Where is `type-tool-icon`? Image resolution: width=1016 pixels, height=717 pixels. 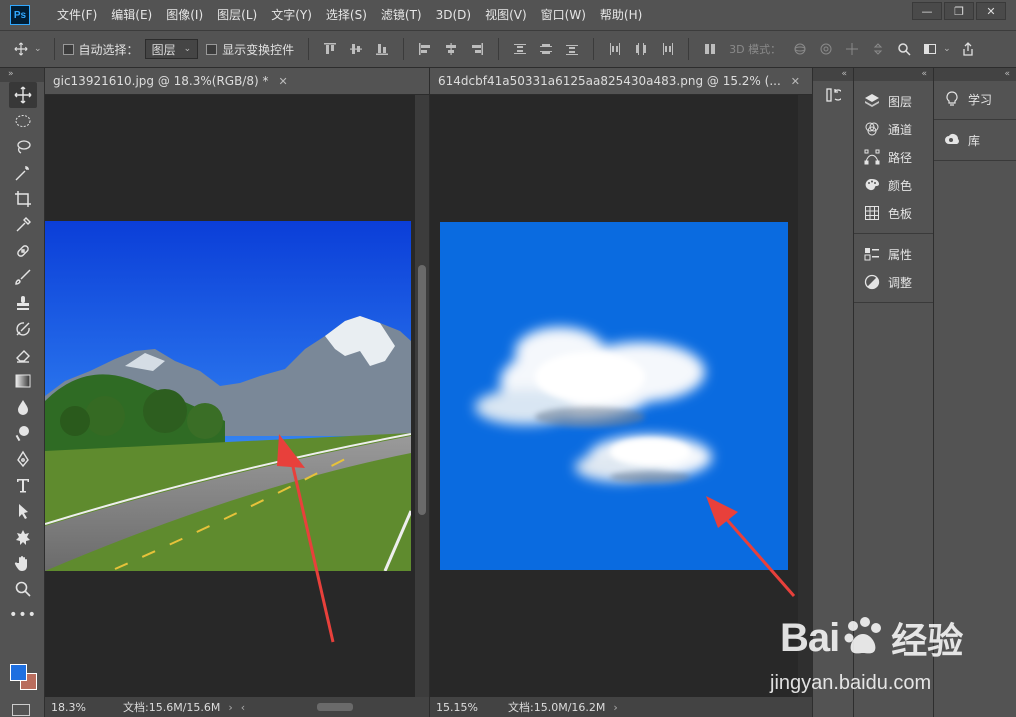
type-tool-icon is located at coordinates (23, 485).